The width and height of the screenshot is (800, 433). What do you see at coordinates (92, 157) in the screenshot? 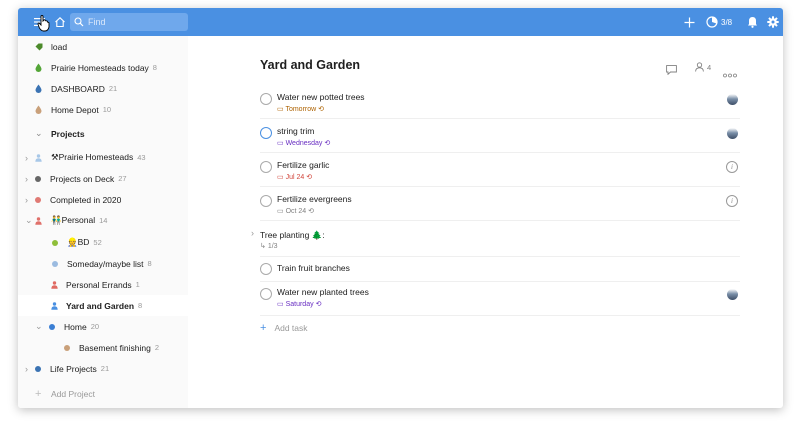
I see `sidebar-item-label: ⚒Prairie Homesteads` at bounding box center [92, 157].